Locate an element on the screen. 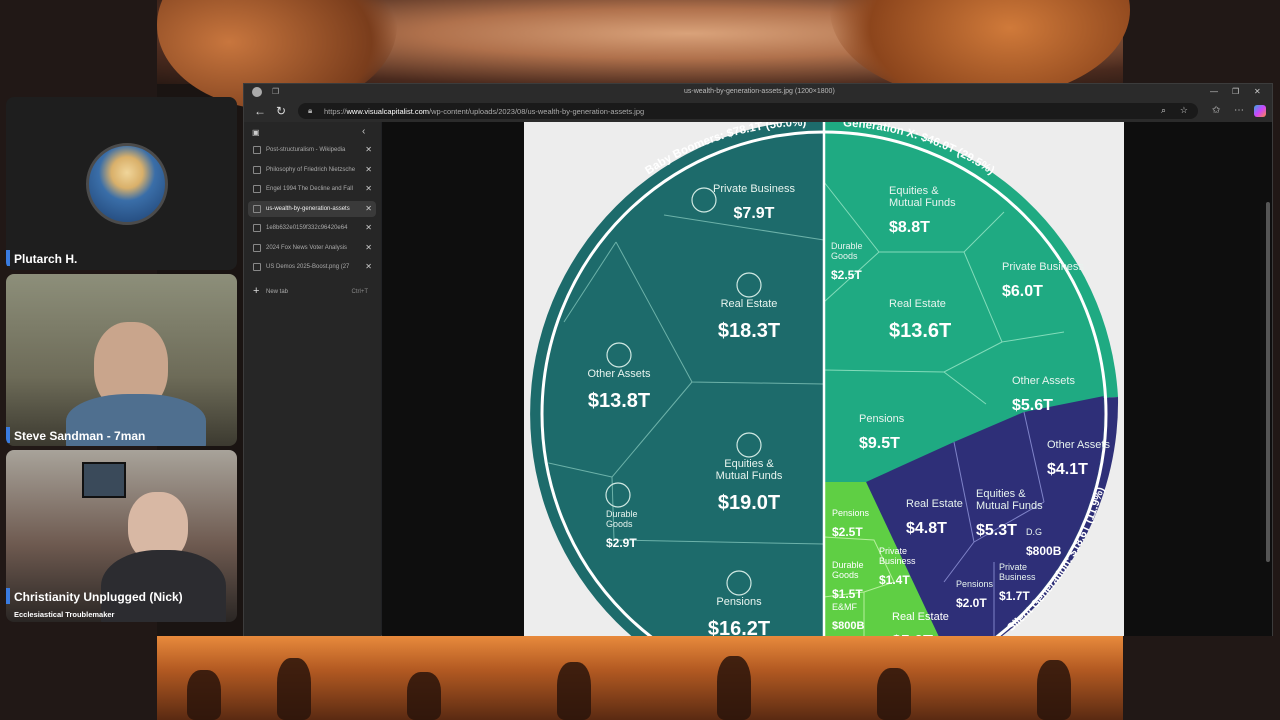 The image size is (1280, 720). silent-cell-value: $1.7T is located at coordinates (1014, 596).